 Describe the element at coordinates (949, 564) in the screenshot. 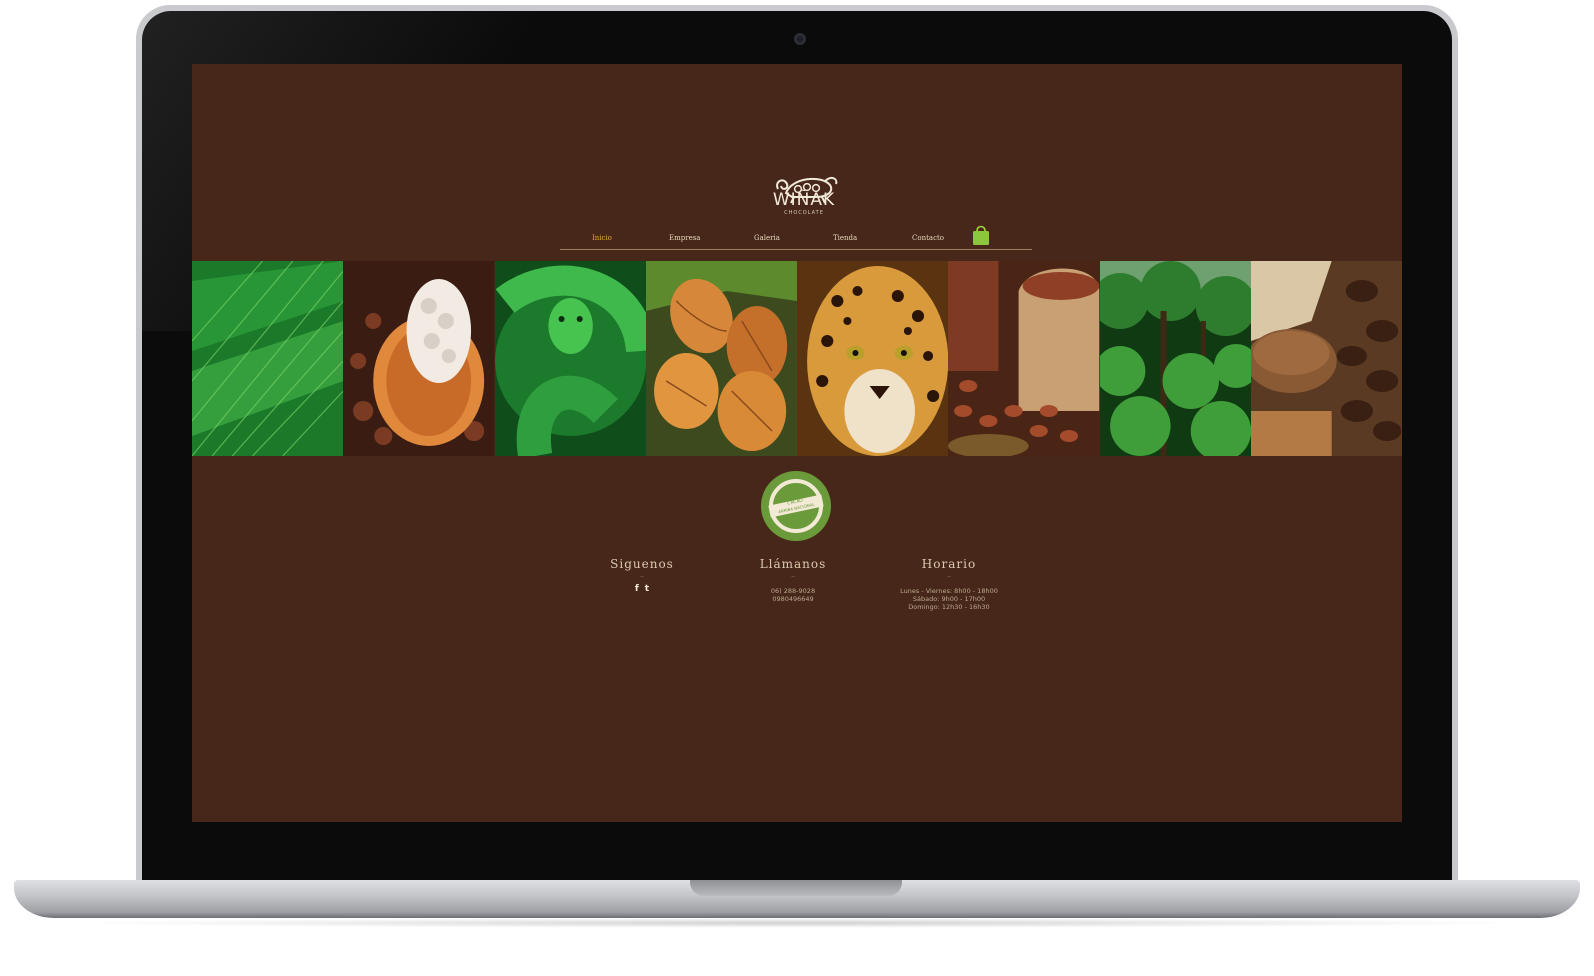

I see `hours-title: Horario` at that location.